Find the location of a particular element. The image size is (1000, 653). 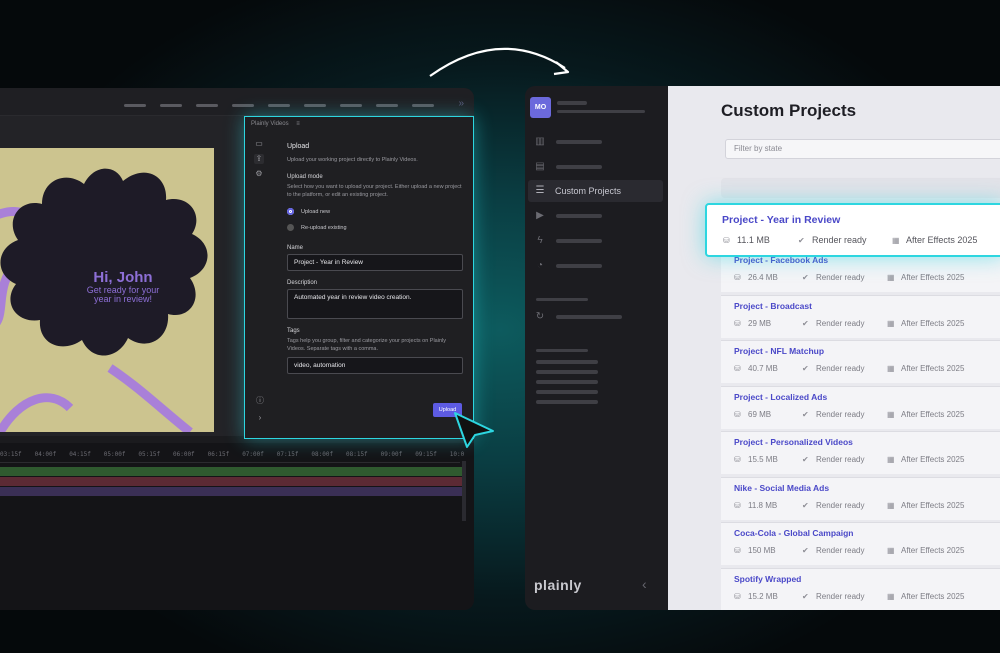

user-email-placeholder is located at coordinates (601, 111).